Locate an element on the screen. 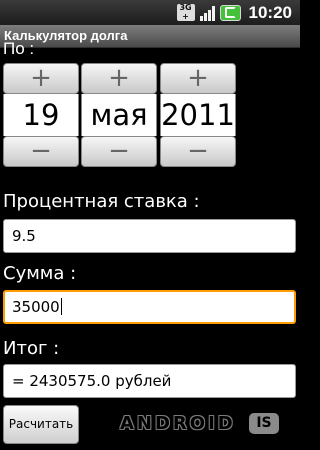 The width and height of the screenshot is (320, 450). network-activity-label: + is located at coordinates (185, 16).